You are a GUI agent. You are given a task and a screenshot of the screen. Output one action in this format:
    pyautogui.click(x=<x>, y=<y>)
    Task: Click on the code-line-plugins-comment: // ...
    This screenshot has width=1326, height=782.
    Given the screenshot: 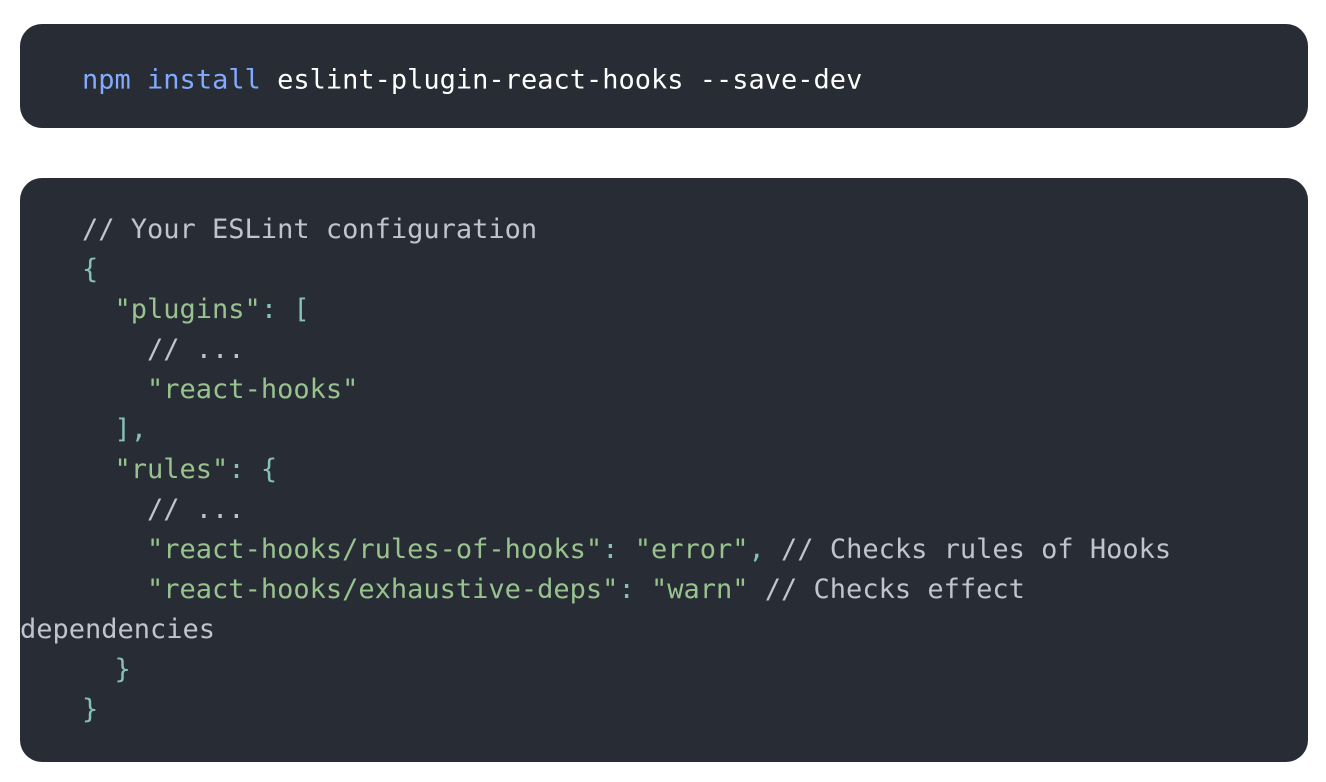 What is the action you would take?
    pyautogui.click(x=695, y=350)
    